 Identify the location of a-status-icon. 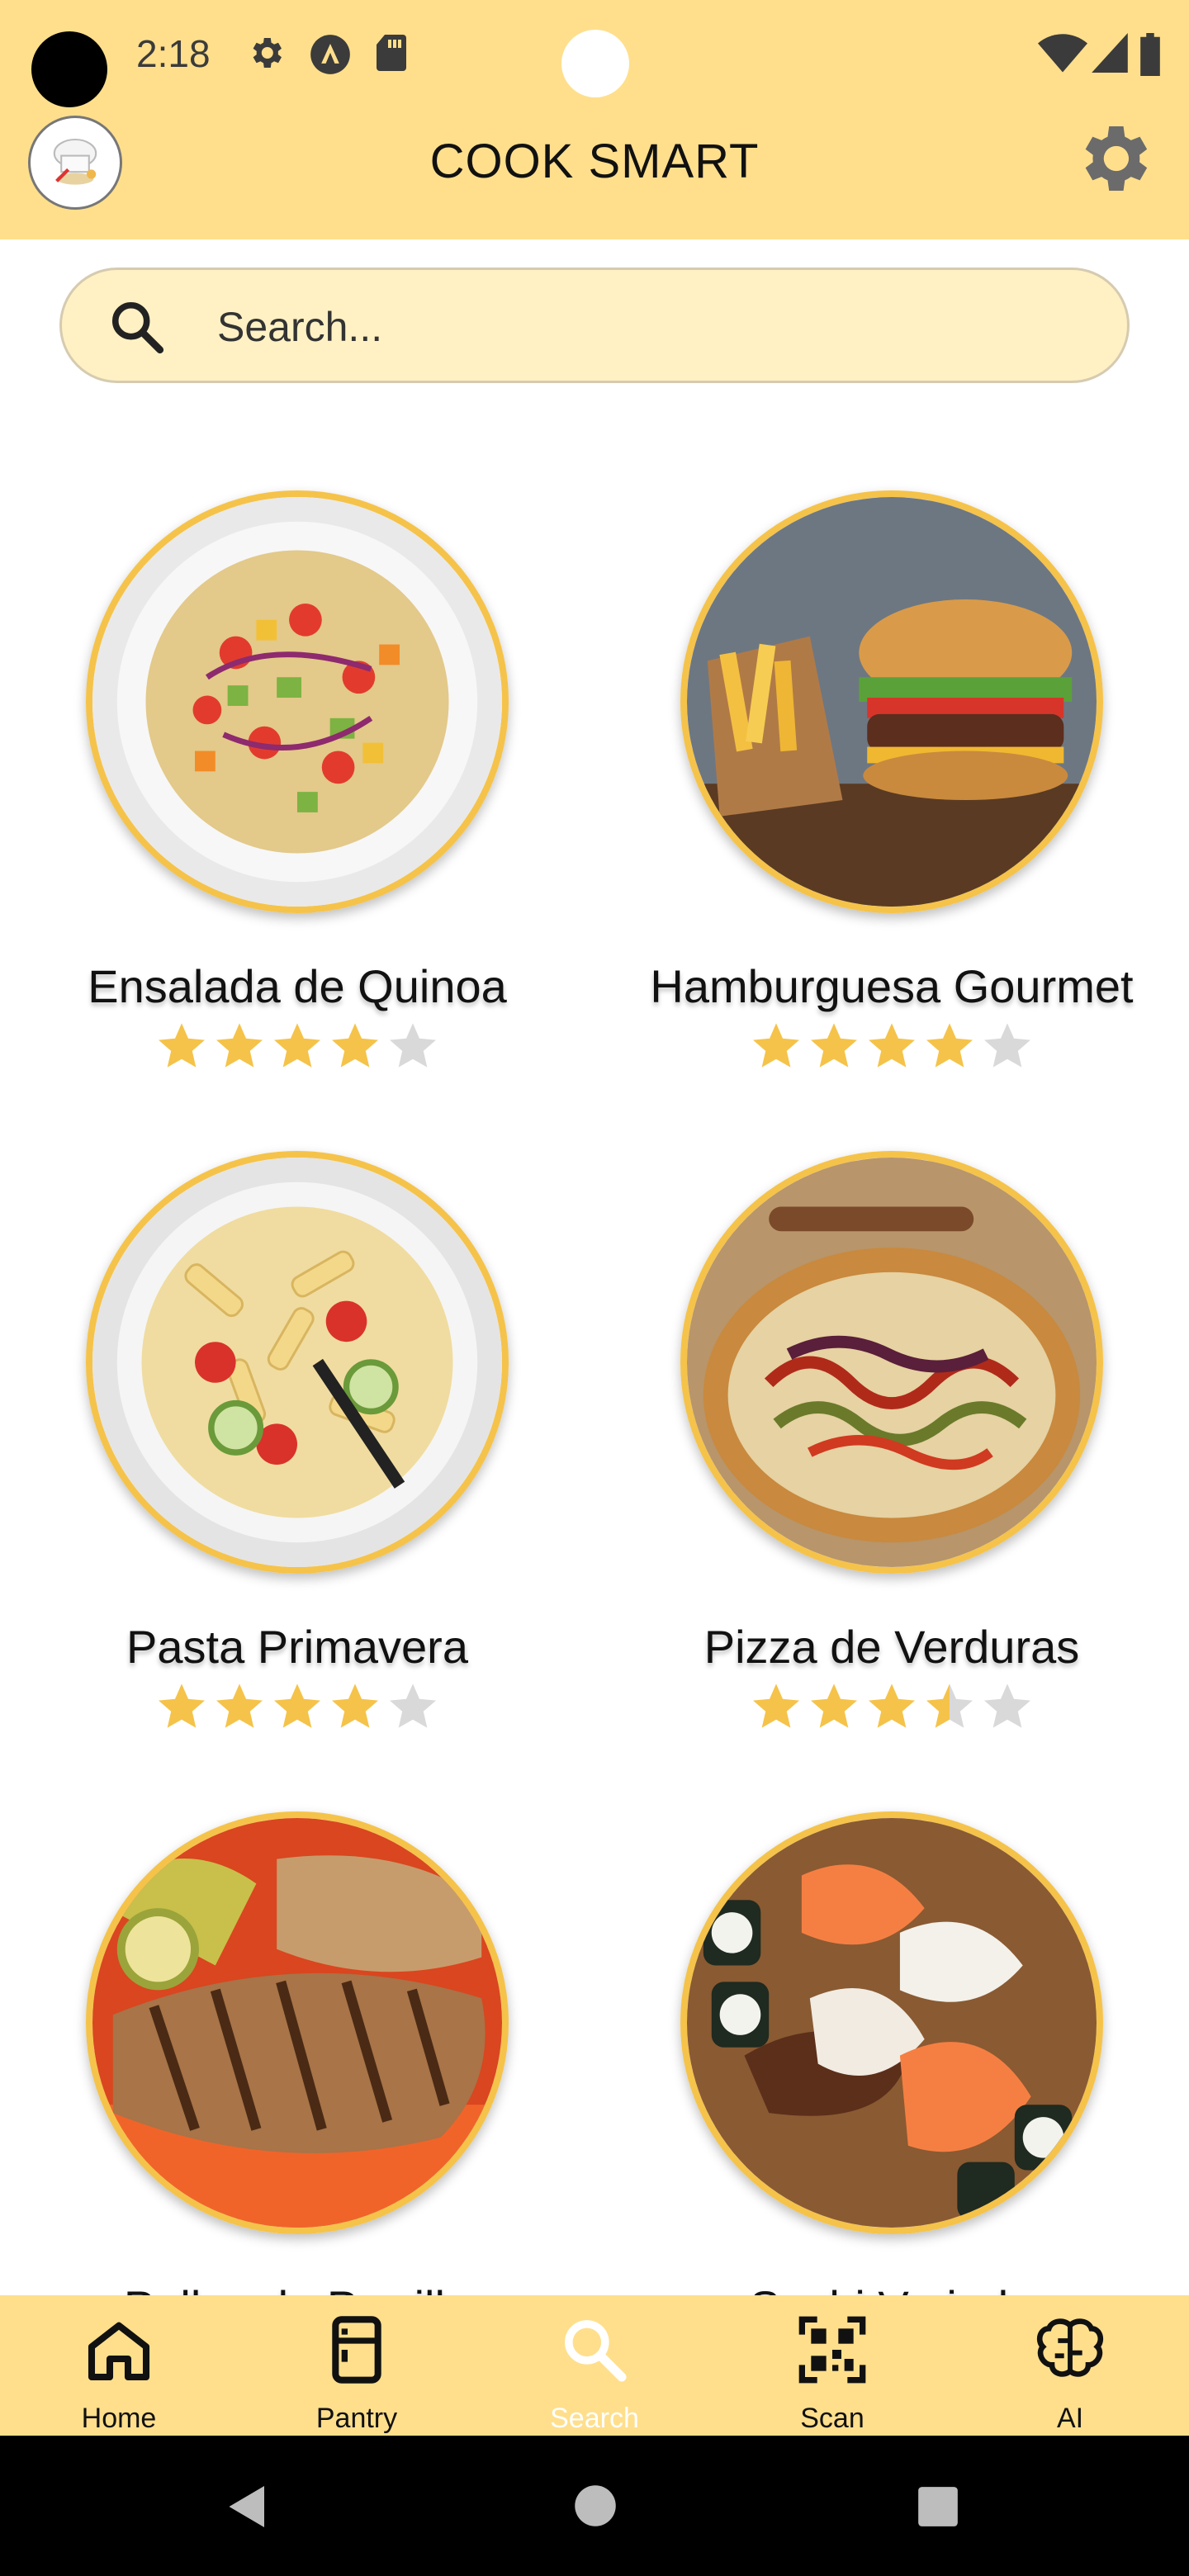
(330, 54).